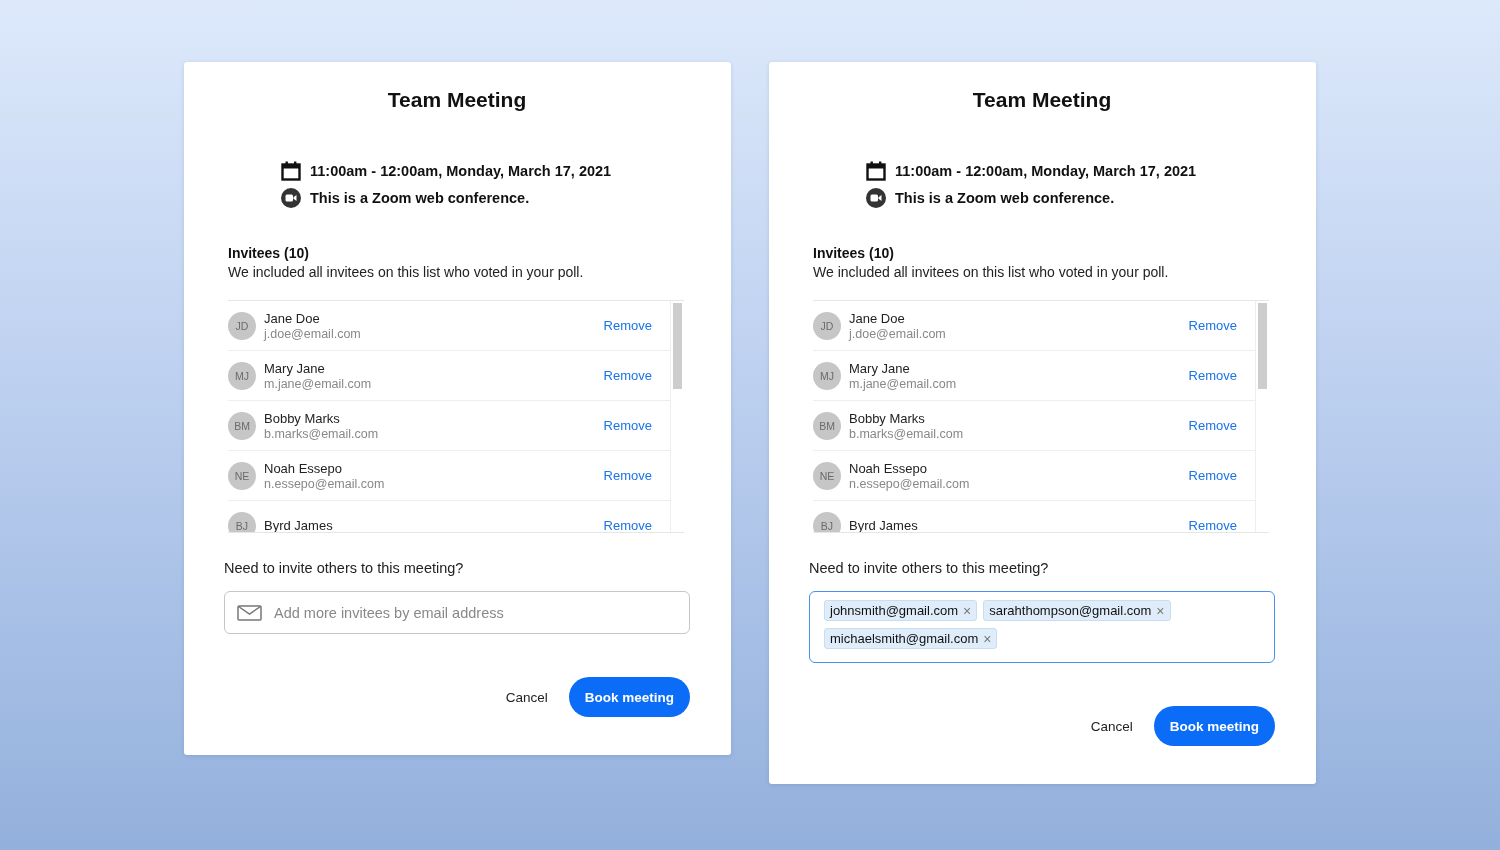  What do you see at coordinates (1042, 627) in the screenshot?
I see `email-input-field: johnsmith@gmail.com × sarahthompson@gmail.com × michaelsmith@gmail.com ×` at bounding box center [1042, 627].